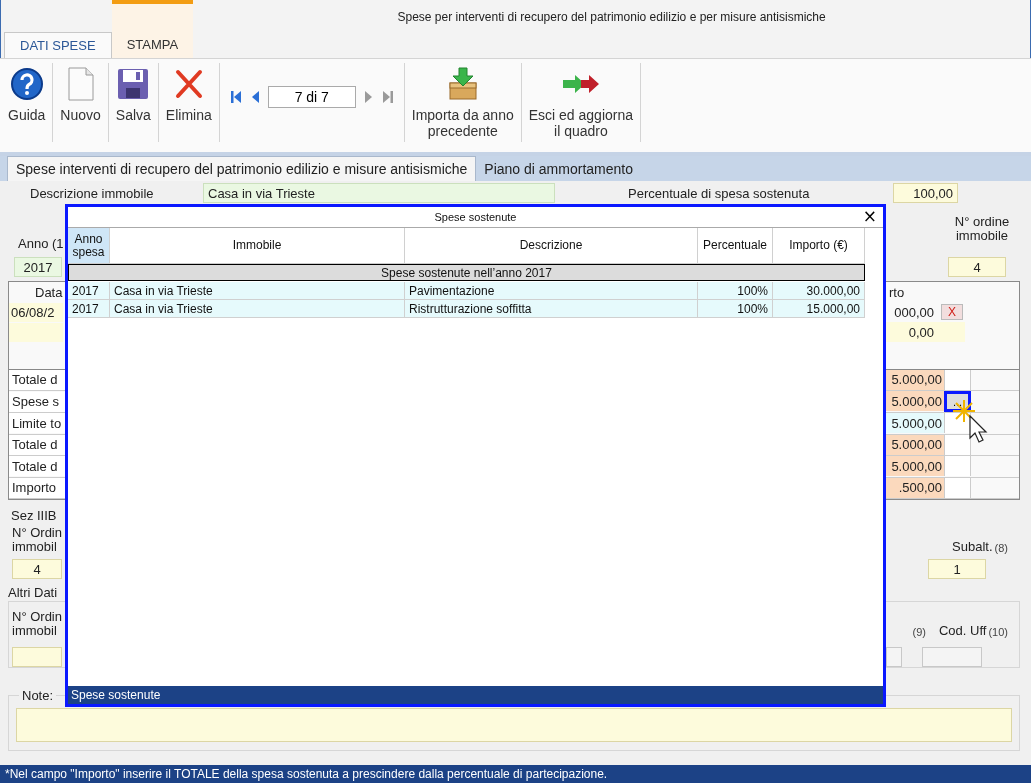 The width and height of the screenshot is (1031, 783). I want to click on status-bar: *Nel campo "Importo" inserire il TOTALE della spesa sostenuta a prescindere dalla percentuale di partecipazione., so click(515, 774).